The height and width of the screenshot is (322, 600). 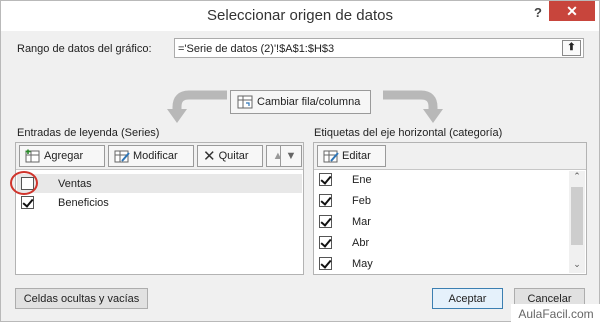 I want to click on switch-row-column-label: Cambiar fila/columna, so click(x=309, y=102).